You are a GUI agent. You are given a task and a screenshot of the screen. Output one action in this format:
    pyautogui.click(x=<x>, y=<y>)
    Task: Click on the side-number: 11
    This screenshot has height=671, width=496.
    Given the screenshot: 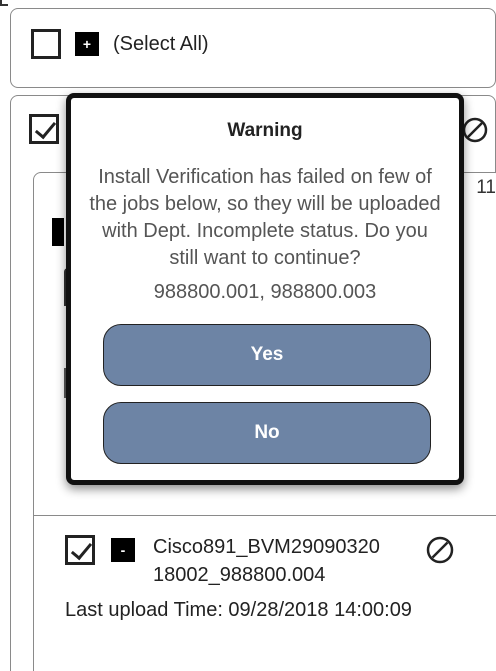 What is the action you would take?
    pyautogui.click(x=486, y=187)
    